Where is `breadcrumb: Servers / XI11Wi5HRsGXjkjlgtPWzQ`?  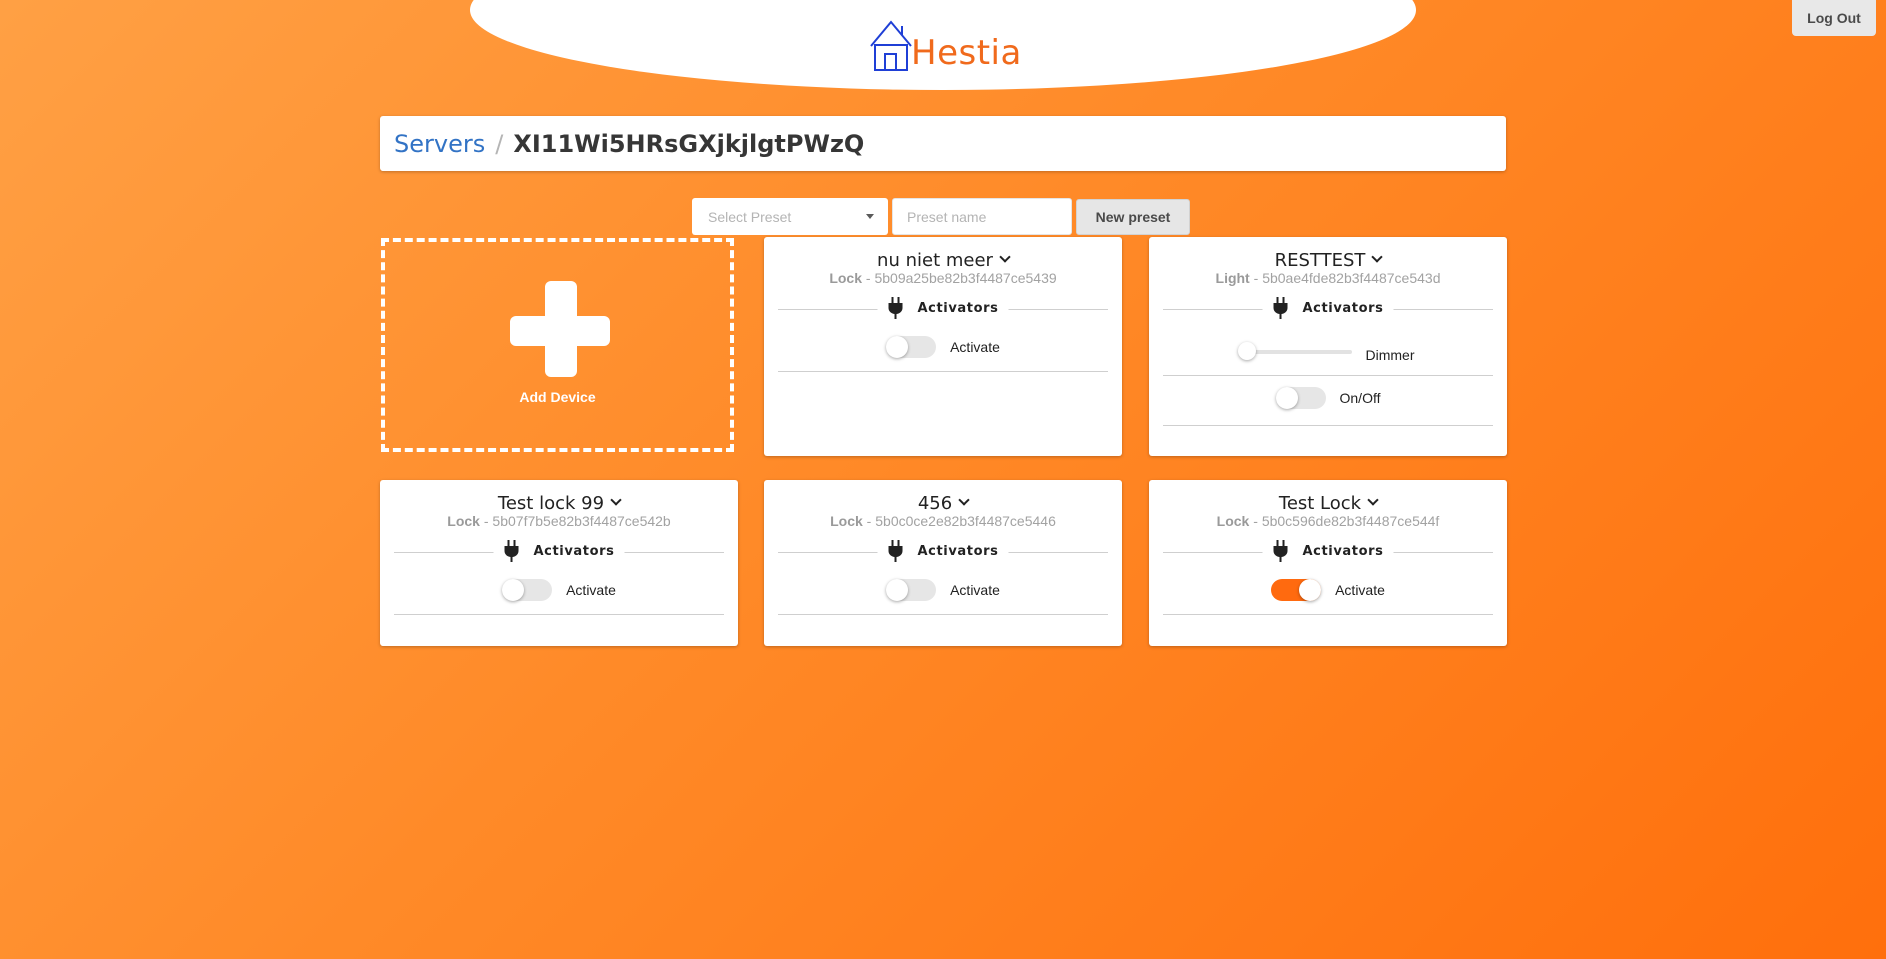
breadcrumb: Servers / XI11Wi5HRsGXjkjlgtPWzQ is located at coordinates (943, 143).